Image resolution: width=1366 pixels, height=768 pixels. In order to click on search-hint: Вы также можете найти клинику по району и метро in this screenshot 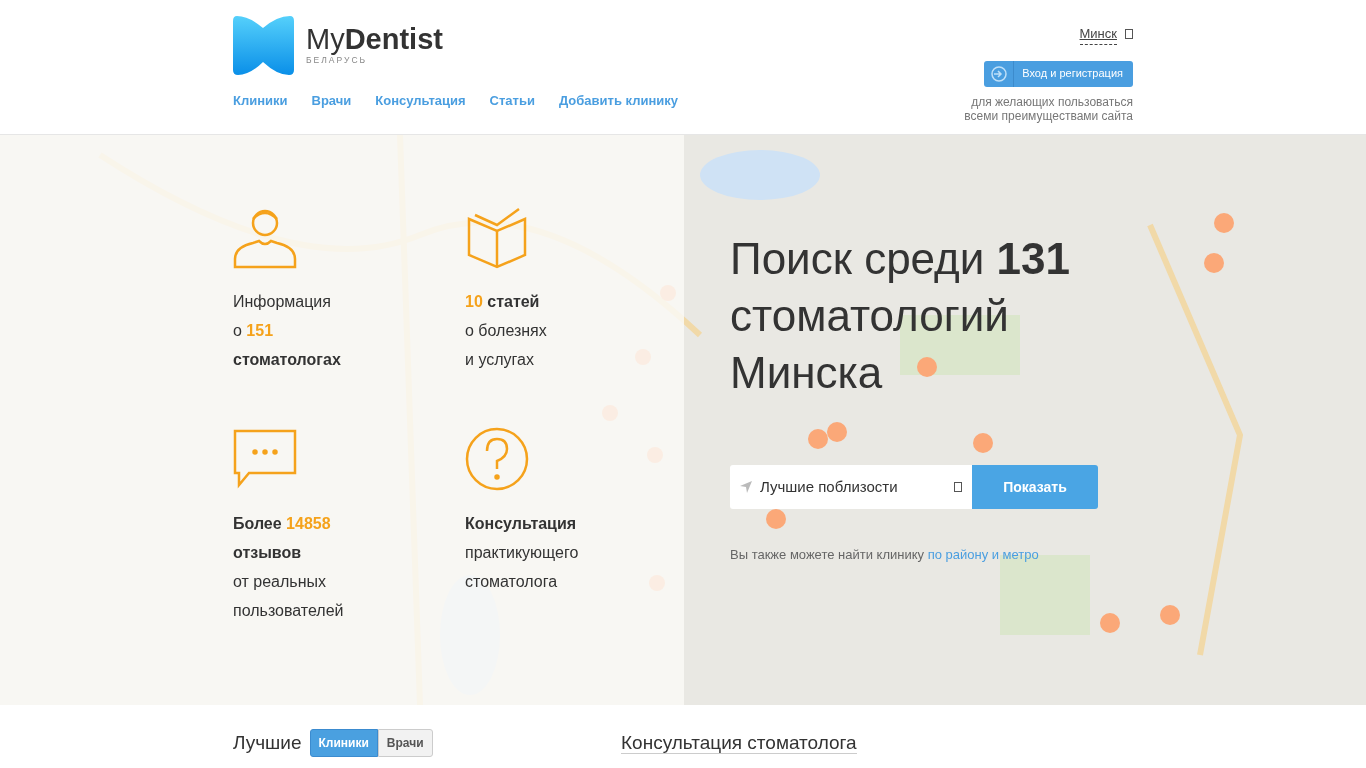, I will do `click(885, 555)`.